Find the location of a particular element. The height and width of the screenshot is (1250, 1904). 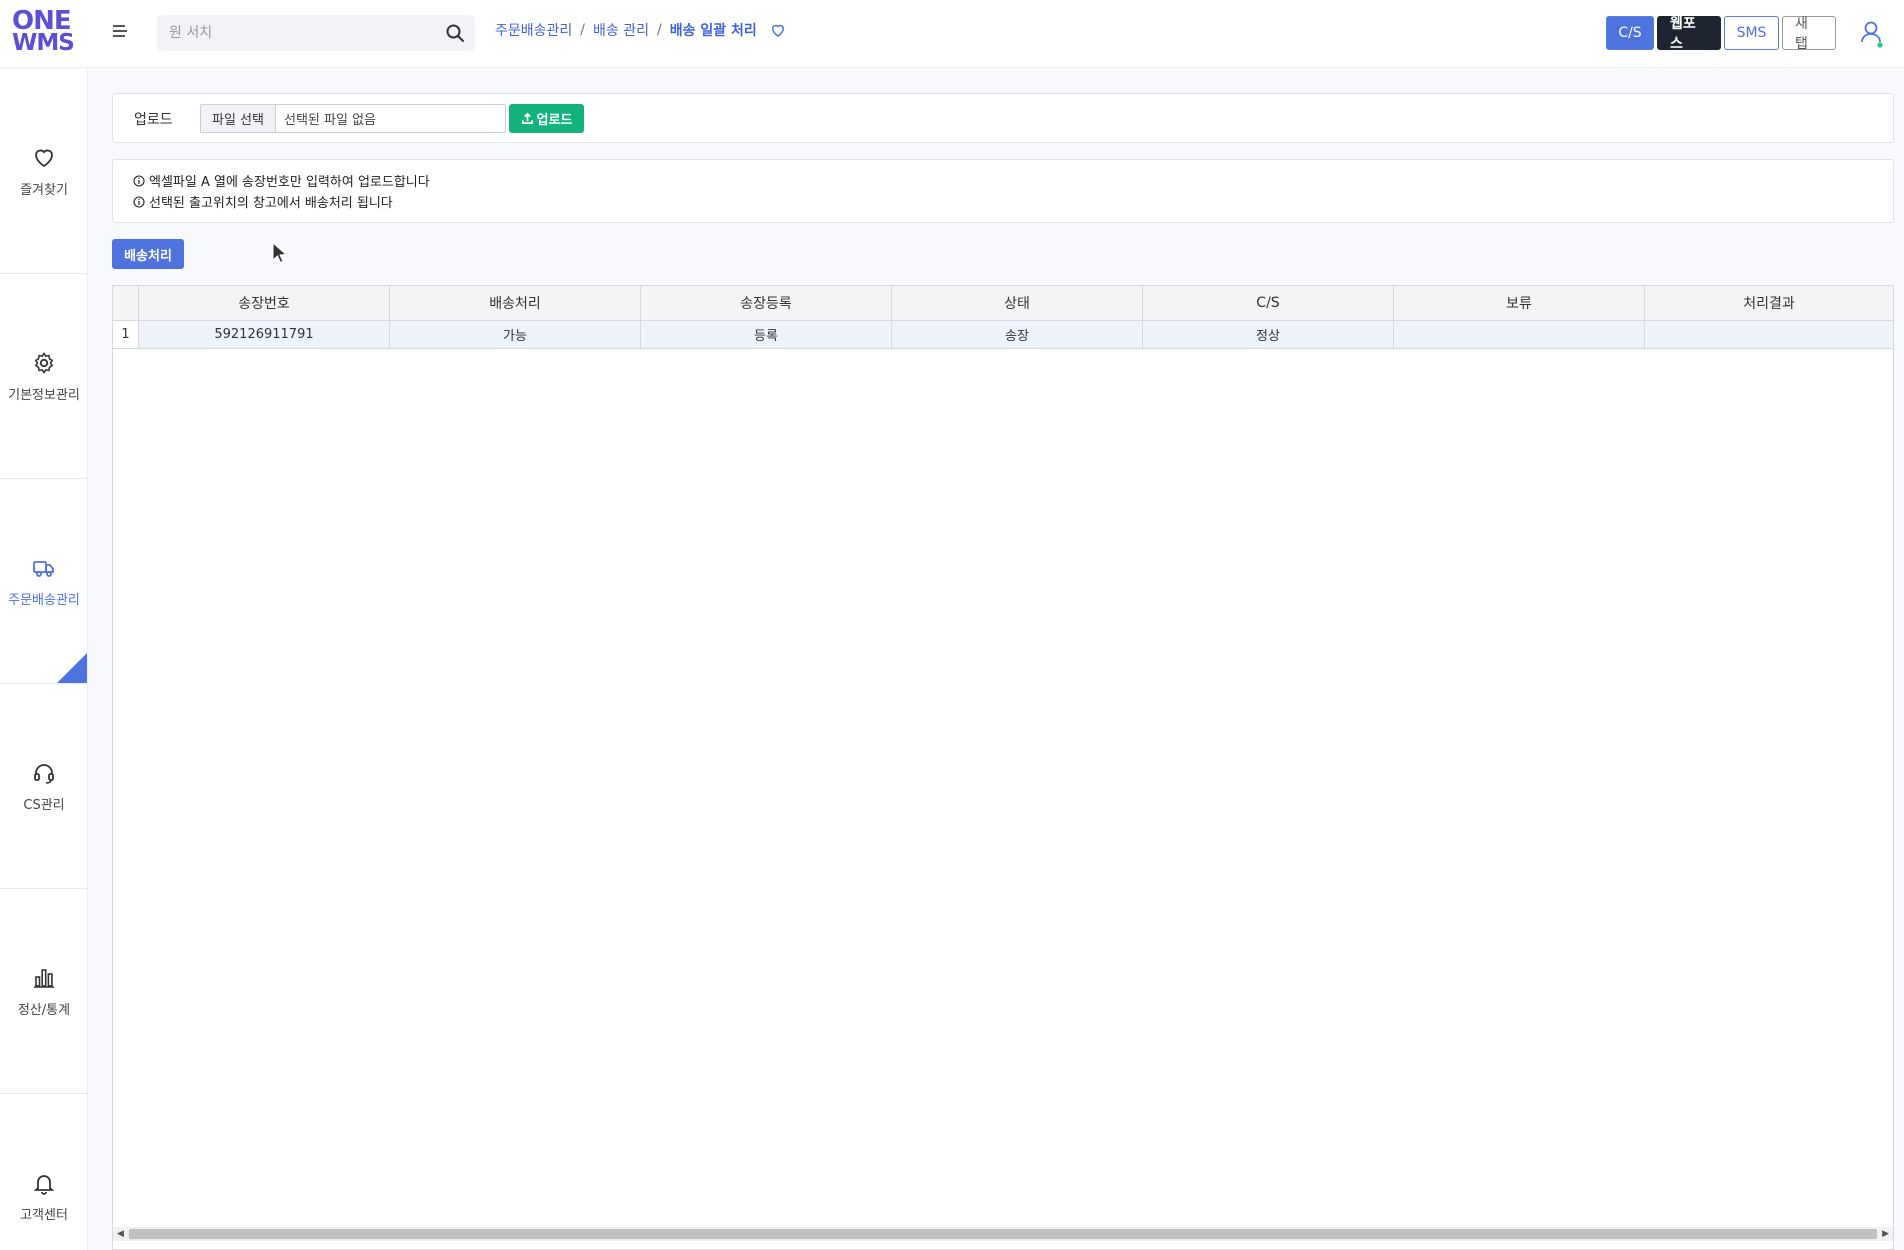

table-cell: 정상 is located at coordinates (1268, 334).